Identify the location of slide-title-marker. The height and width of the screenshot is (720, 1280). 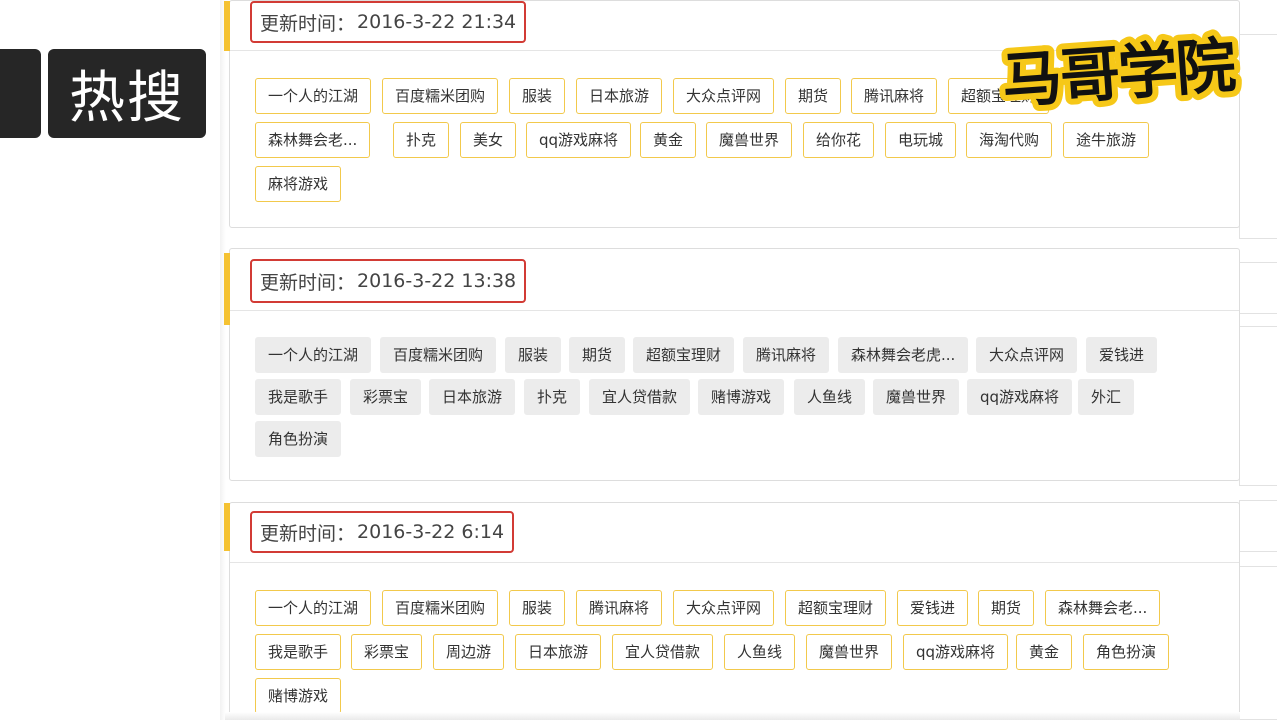
(20, 93).